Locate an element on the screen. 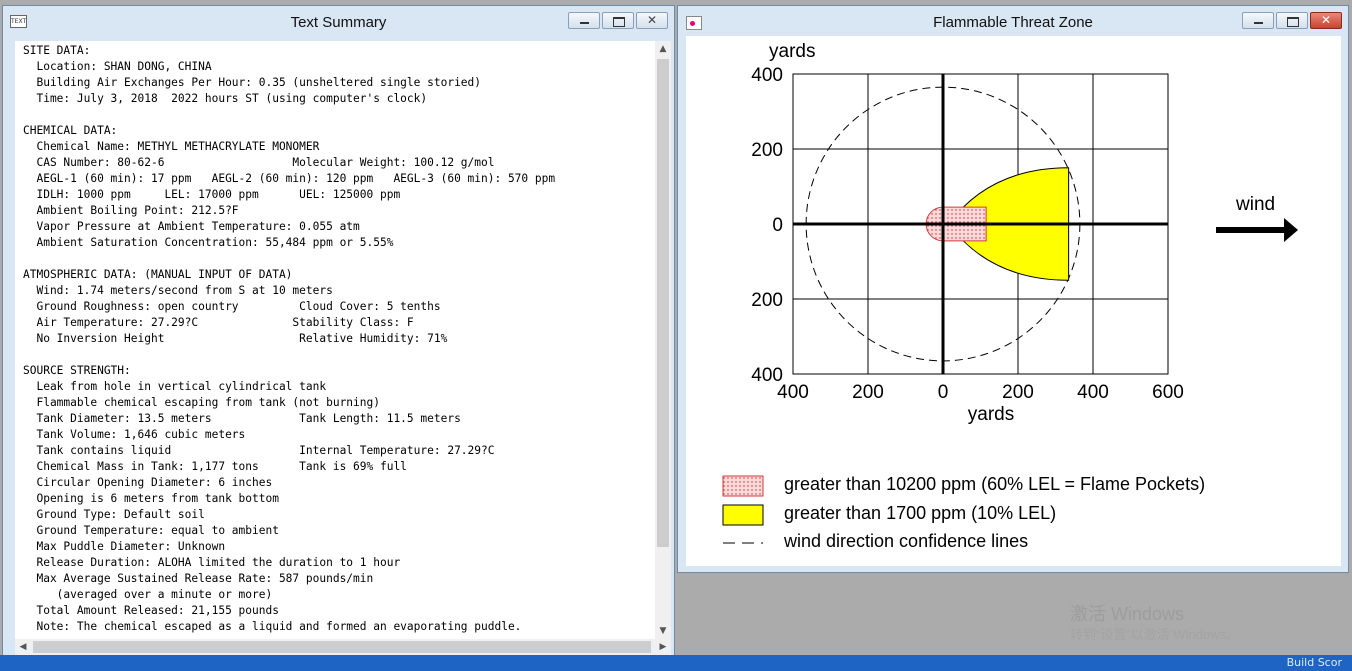 The image size is (1352, 671). legend-swatch-flame-pockets is located at coordinates (743, 486).